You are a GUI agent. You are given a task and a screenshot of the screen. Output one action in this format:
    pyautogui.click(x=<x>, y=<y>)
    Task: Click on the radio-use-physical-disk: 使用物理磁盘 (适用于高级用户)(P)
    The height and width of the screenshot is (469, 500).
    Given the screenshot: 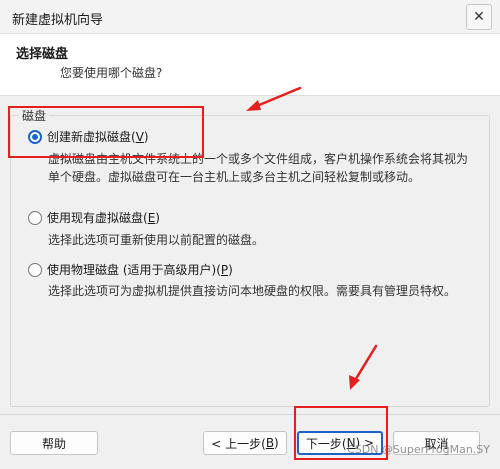 What is the action you would take?
    pyautogui.click(x=130, y=269)
    